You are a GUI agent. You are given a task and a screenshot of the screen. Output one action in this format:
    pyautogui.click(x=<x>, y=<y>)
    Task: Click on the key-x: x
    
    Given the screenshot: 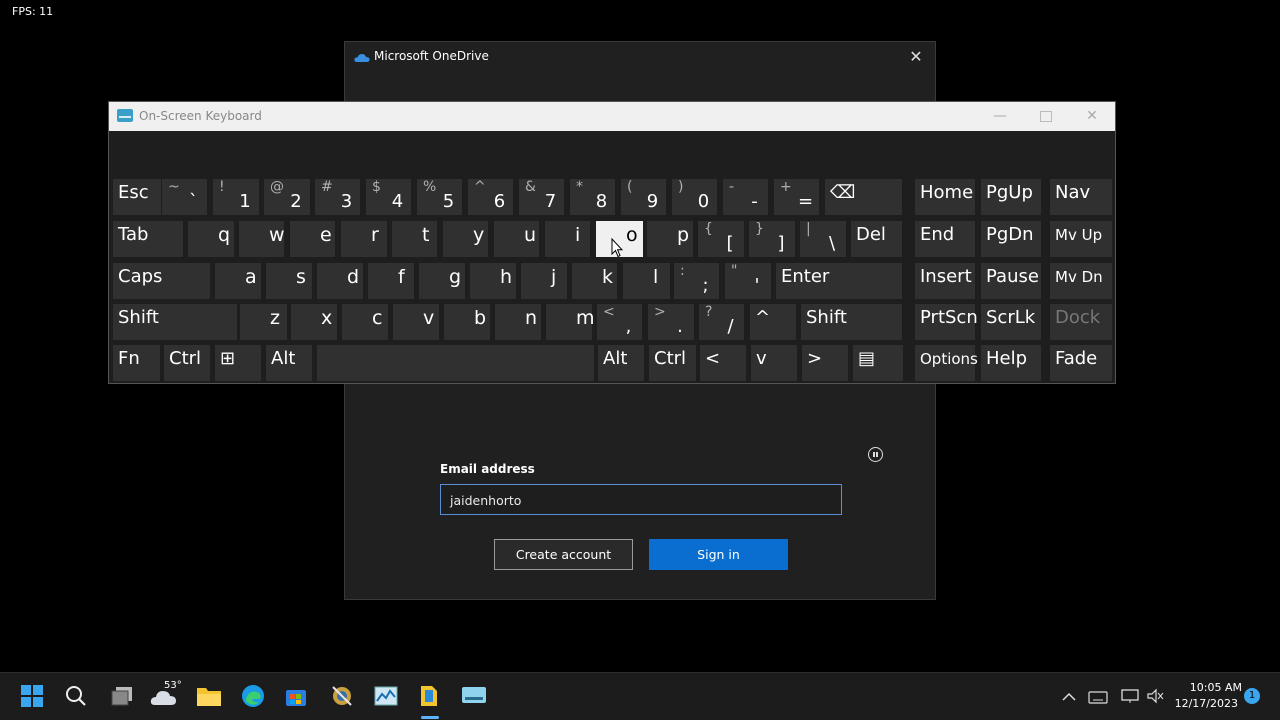 What is the action you would take?
    pyautogui.click(x=314, y=322)
    